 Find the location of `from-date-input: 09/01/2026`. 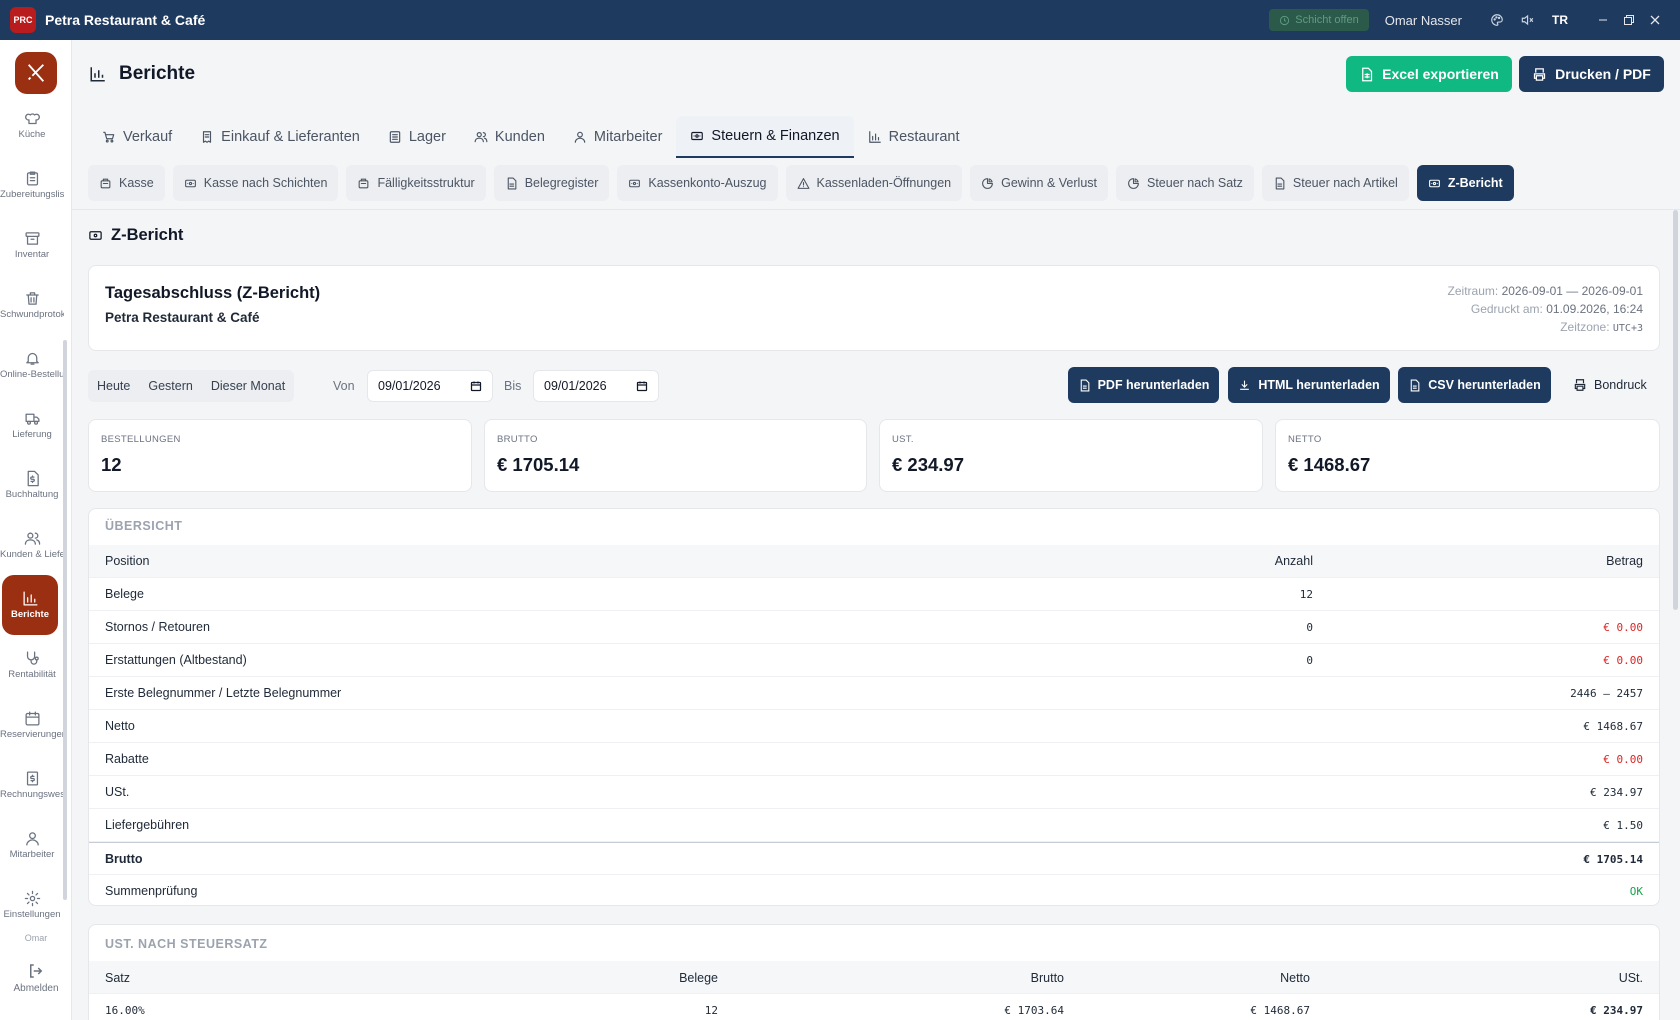

from-date-input: 09/01/2026 is located at coordinates (430, 386).